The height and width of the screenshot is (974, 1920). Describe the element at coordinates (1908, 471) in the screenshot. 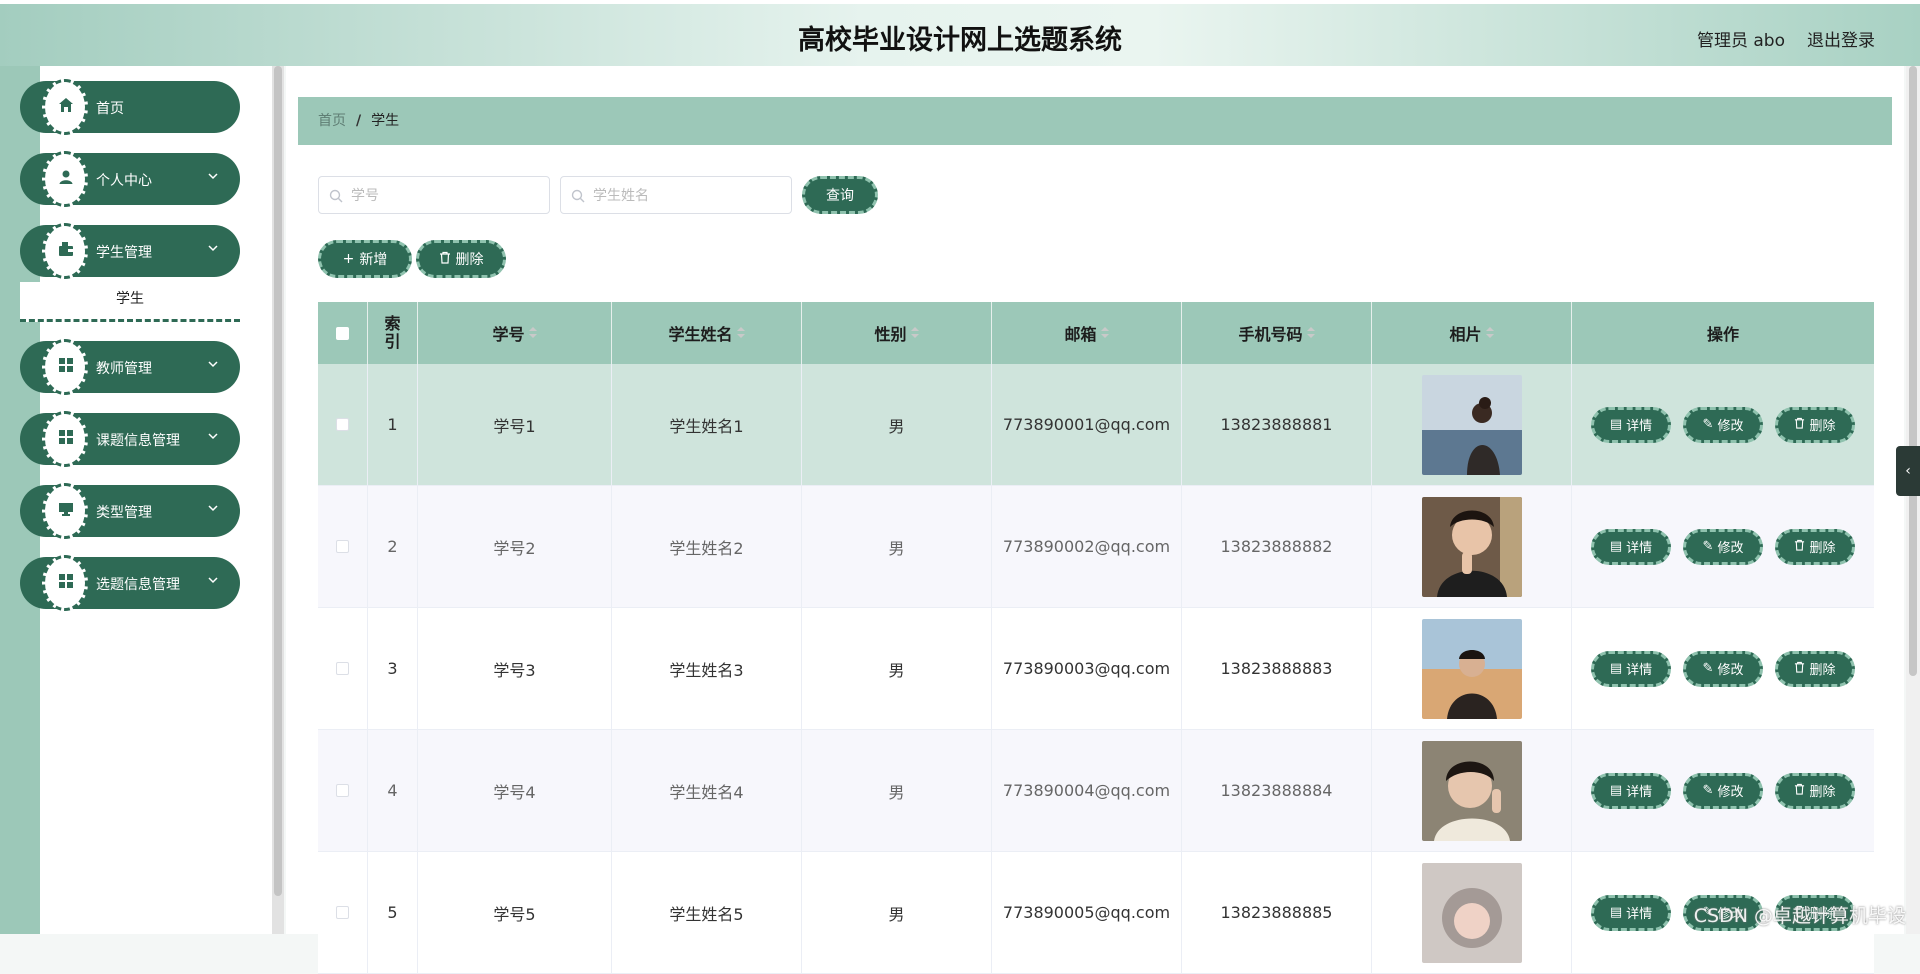

I see `collapse-panel-button: ‹` at that location.